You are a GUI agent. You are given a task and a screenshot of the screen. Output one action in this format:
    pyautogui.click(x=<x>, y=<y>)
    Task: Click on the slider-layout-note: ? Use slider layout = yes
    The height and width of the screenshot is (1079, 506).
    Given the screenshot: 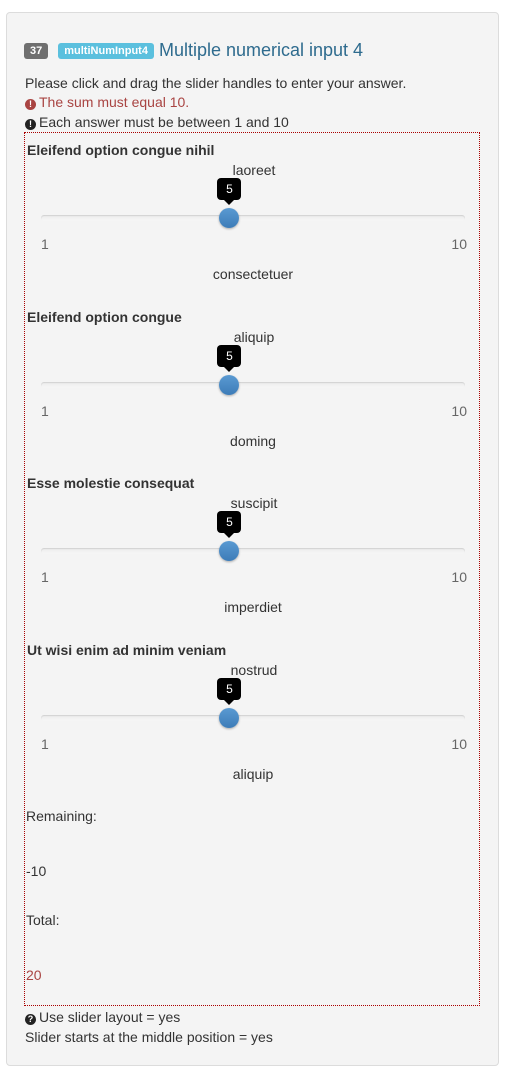 What is the action you would take?
    pyautogui.click(x=102, y=1017)
    